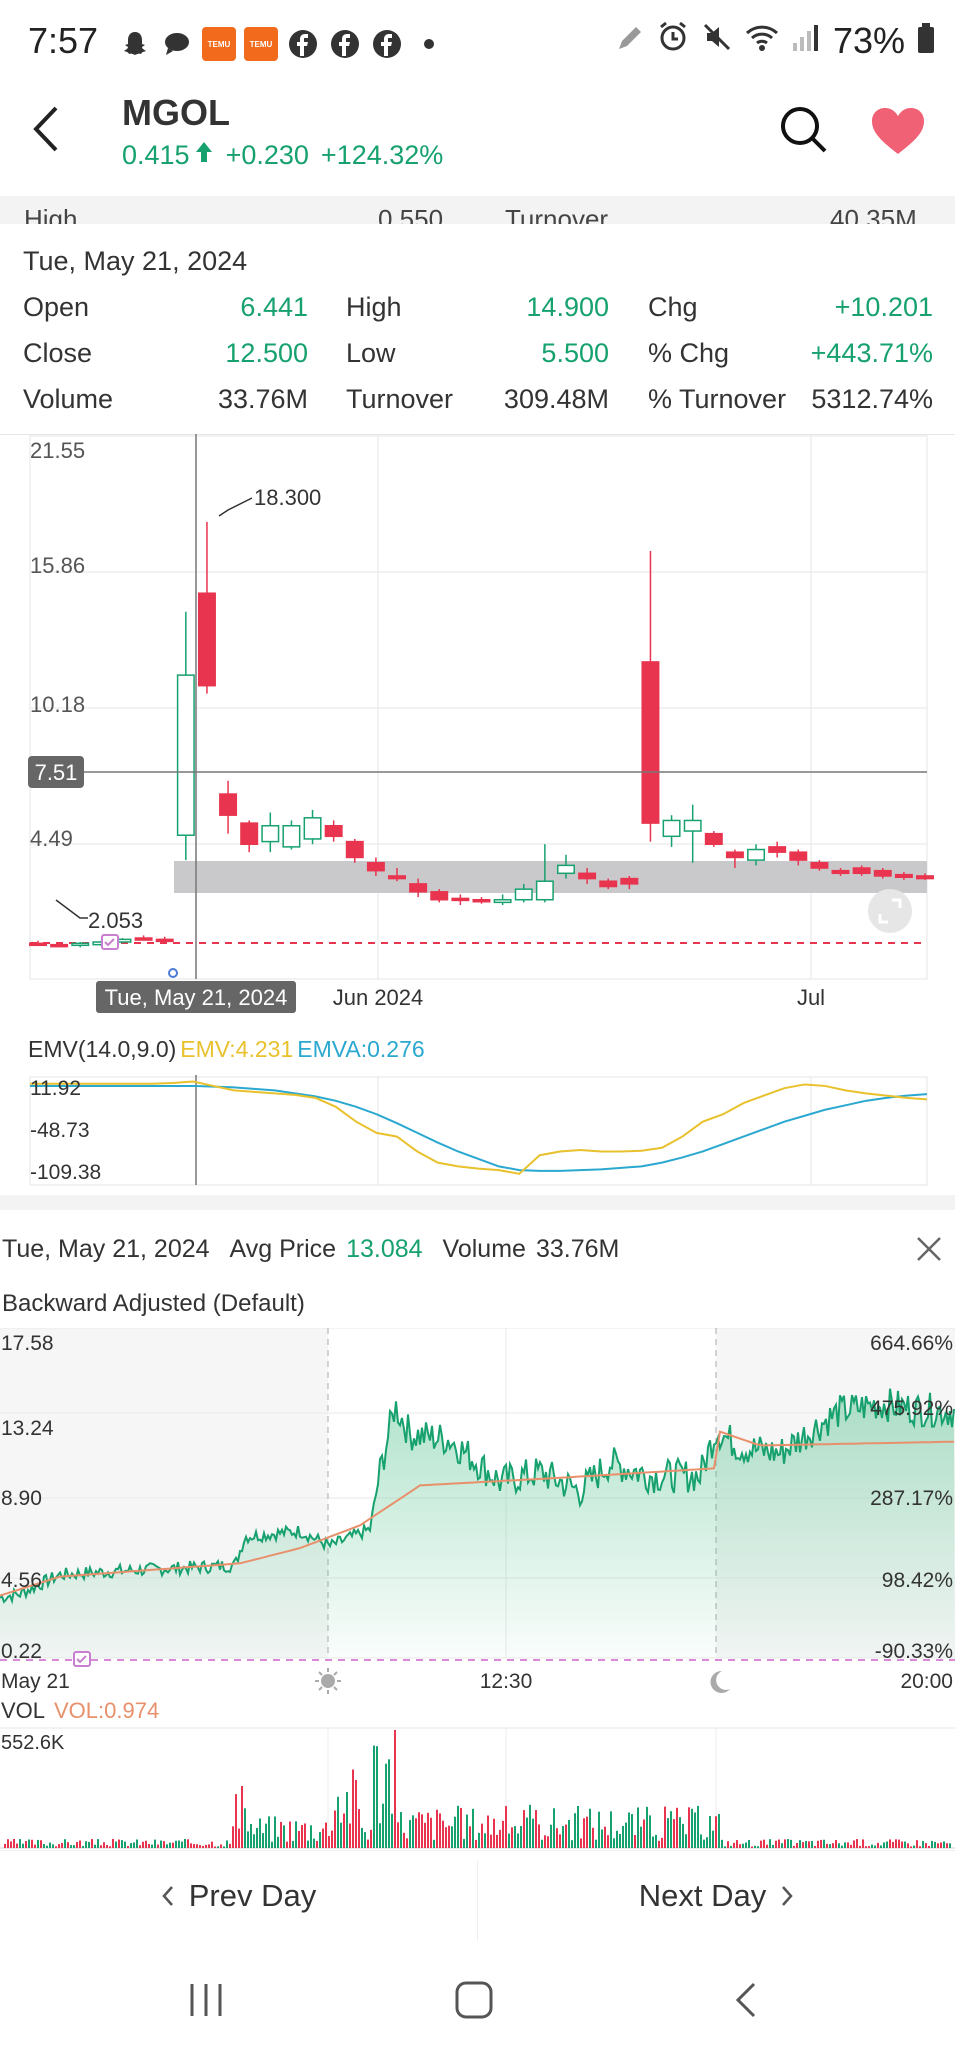 This screenshot has height=2048, width=955. What do you see at coordinates (135, 44) in the screenshot?
I see `snapchat-icon` at bounding box center [135, 44].